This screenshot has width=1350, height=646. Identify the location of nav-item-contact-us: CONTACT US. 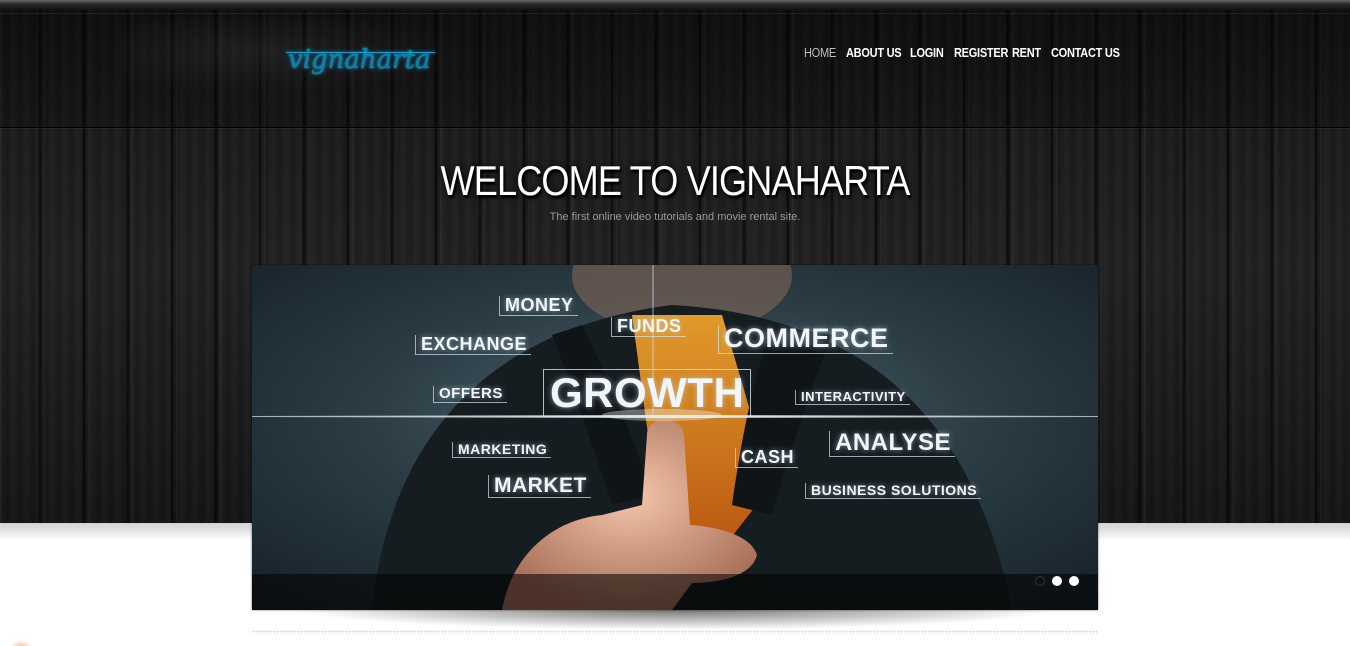
(1085, 53).